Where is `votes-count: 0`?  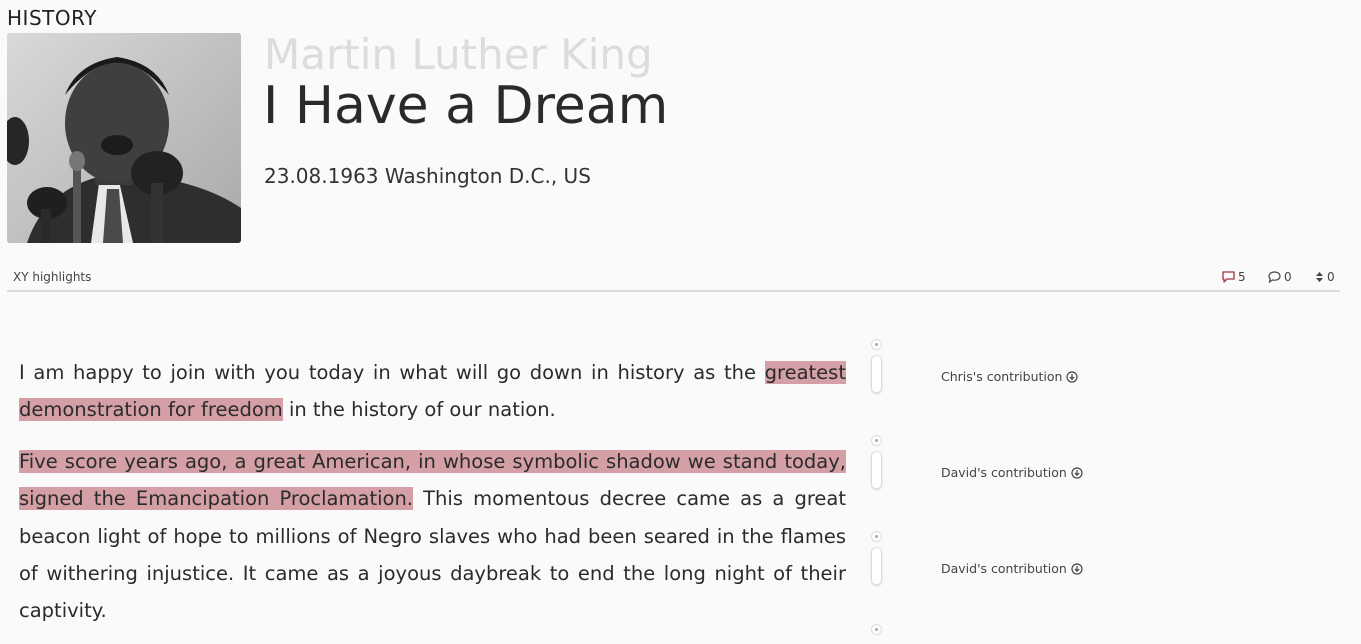 votes-count: 0 is located at coordinates (1325, 277).